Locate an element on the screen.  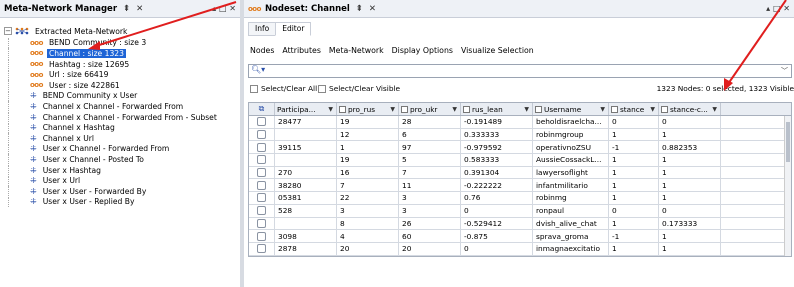
table-cell: 39115 is located at coordinates (306, 147).